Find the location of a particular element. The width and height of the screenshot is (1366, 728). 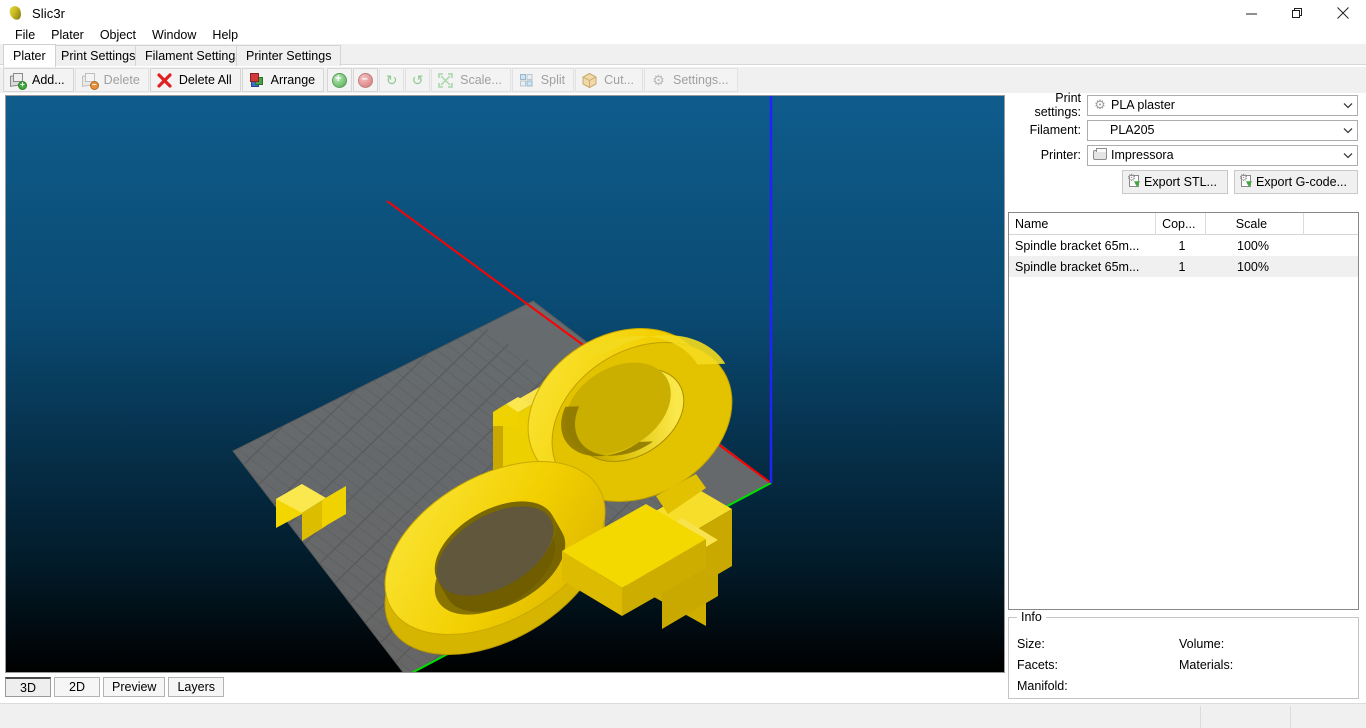

printer-value: Impressora is located at coordinates (1142, 155).